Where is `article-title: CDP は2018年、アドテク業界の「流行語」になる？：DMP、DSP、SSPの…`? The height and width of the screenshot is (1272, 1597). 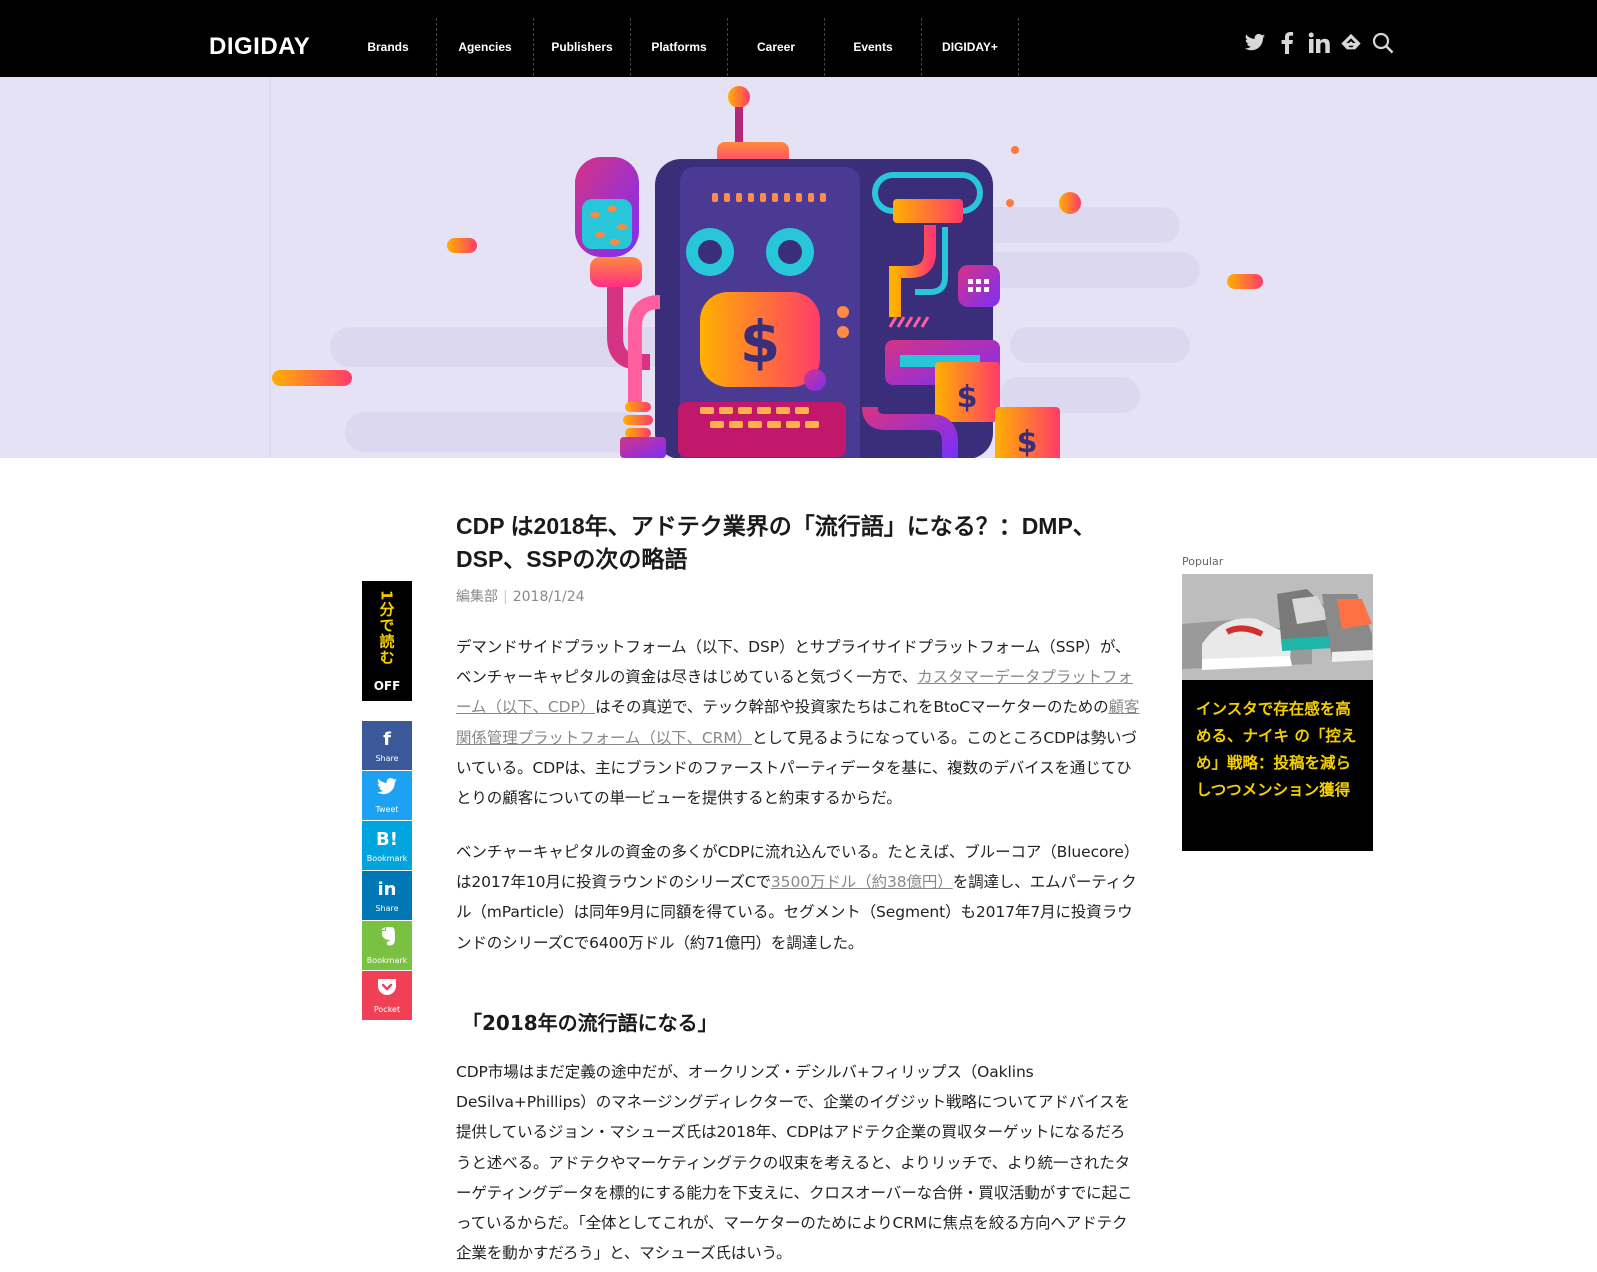 article-title: CDP は2018年、アドテク業界の「流行語」になる？：DMP、DSP、SSPの… is located at coordinates (776, 542).